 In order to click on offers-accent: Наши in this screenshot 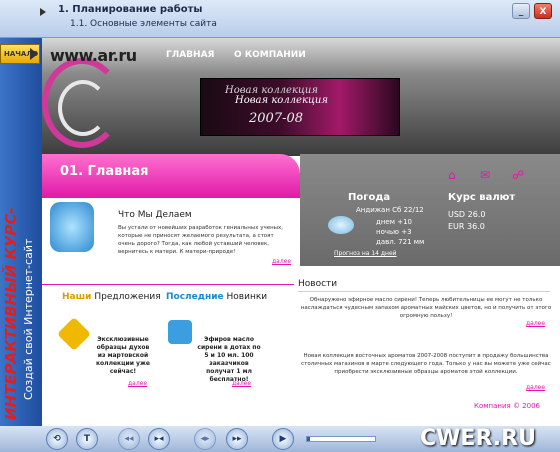, I will do `click(77, 297)`.